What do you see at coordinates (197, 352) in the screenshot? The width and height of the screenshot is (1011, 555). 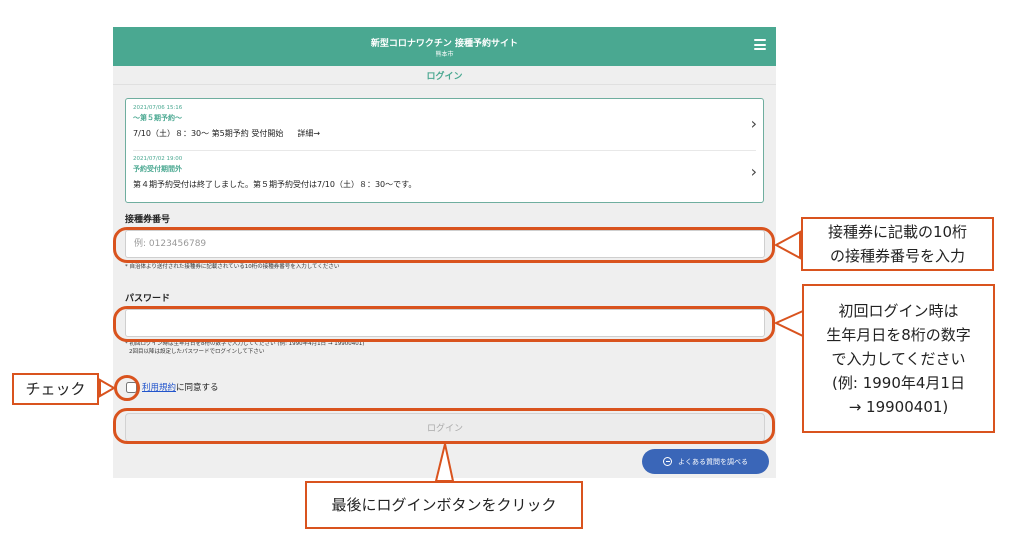 I see `password-hint-later-login: 2回目以降は設定したパスワードでログインして下さい` at bounding box center [197, 352].